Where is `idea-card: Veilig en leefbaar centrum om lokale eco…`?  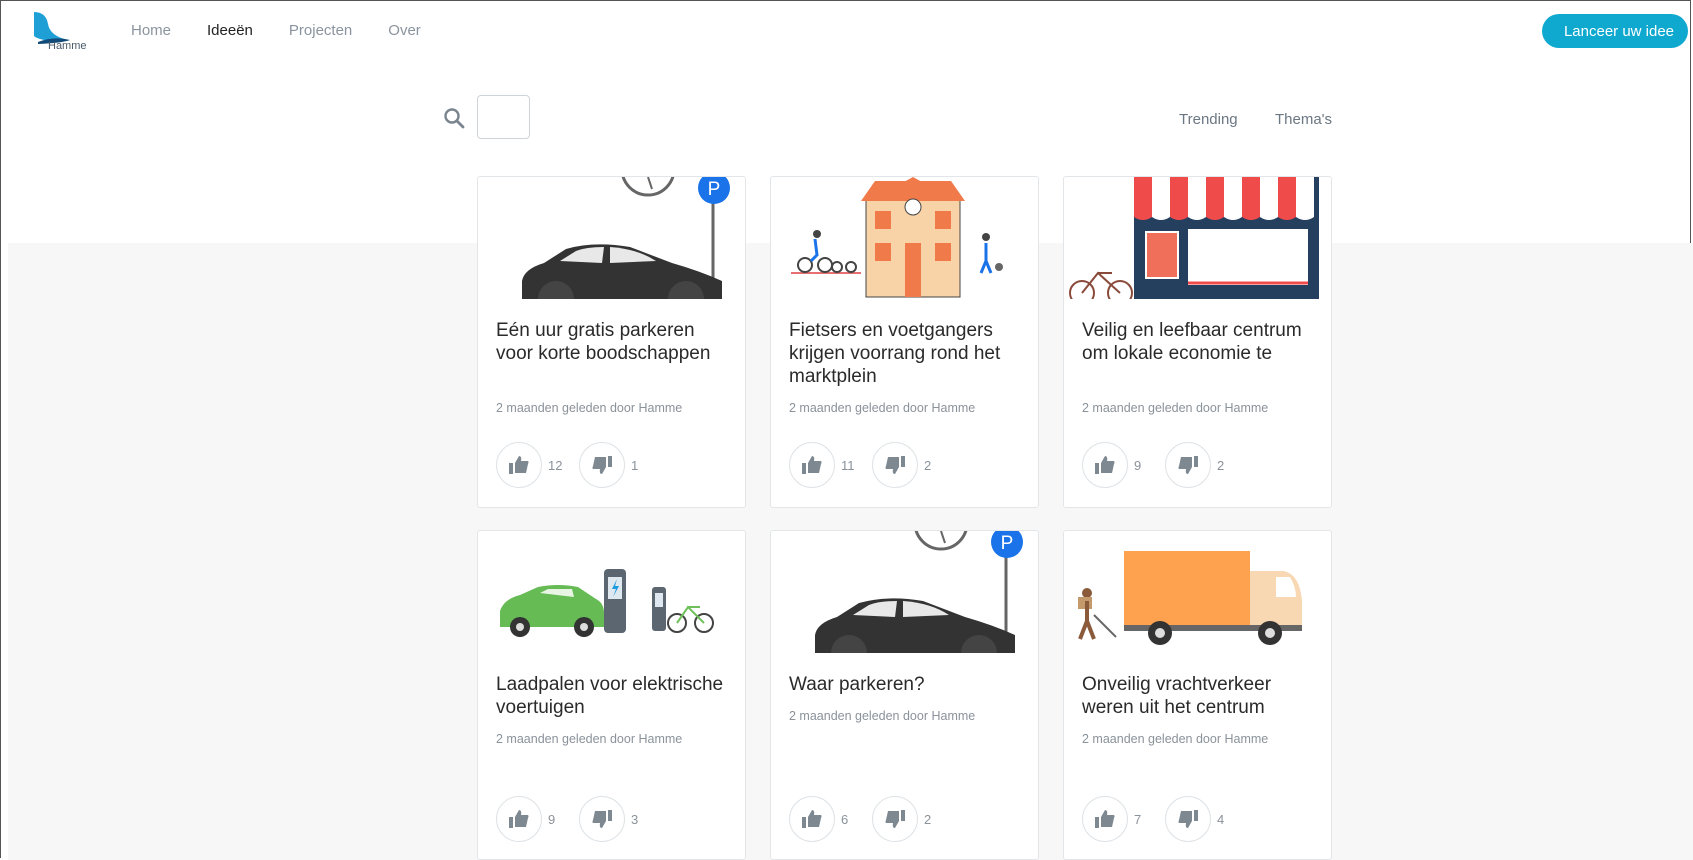 idea-card: Veilig en leefbaar centrum om lokale eco… is located at coordinates (1197, 342).